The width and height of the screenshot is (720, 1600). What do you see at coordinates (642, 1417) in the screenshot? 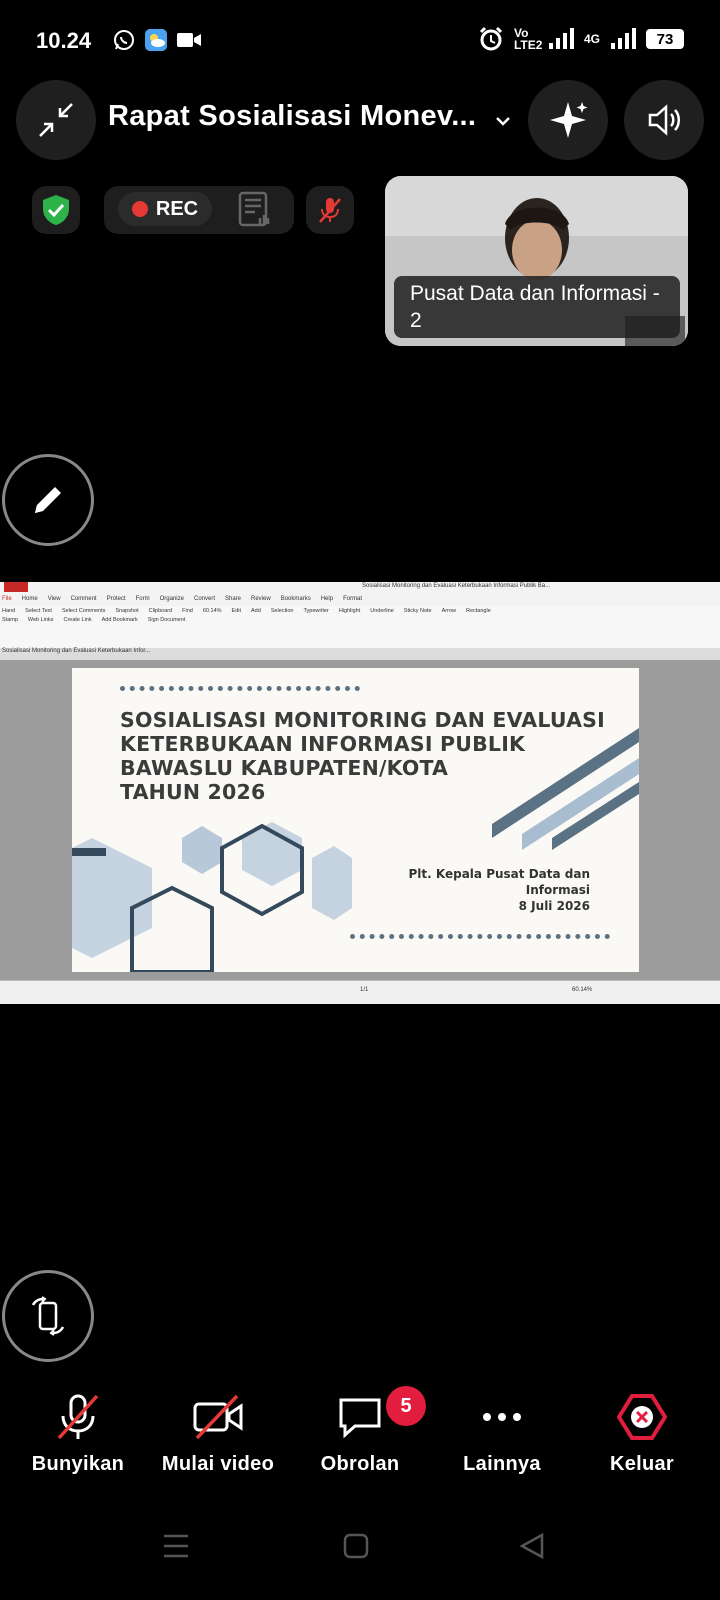
I see `leave-icon` at bounding box center [642, 1417].